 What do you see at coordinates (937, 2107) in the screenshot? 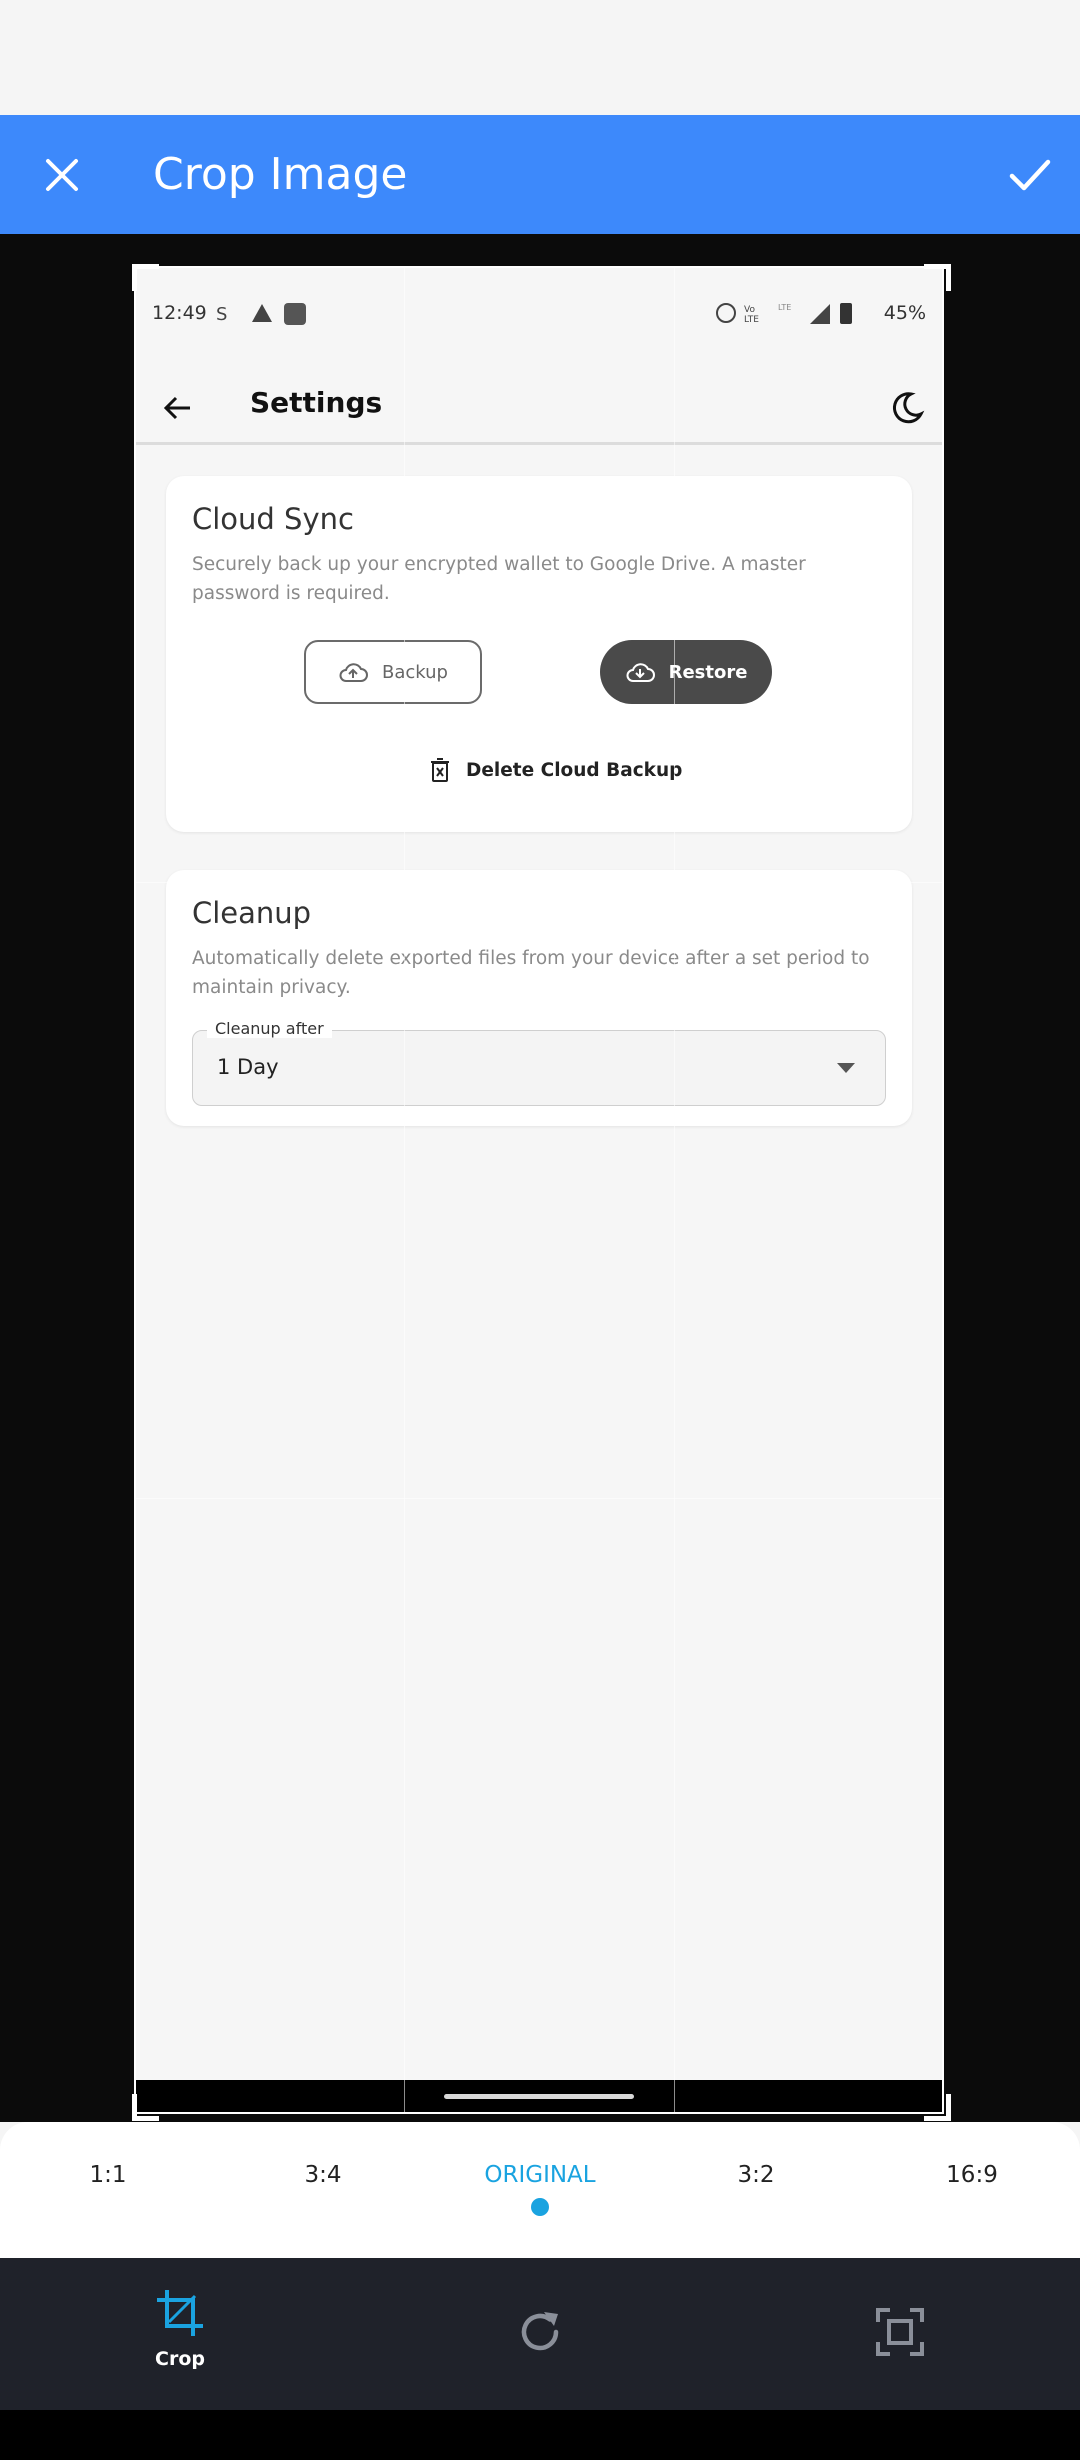
I see `crop-handle-bottom-right` at bounding box center [937, 2107].